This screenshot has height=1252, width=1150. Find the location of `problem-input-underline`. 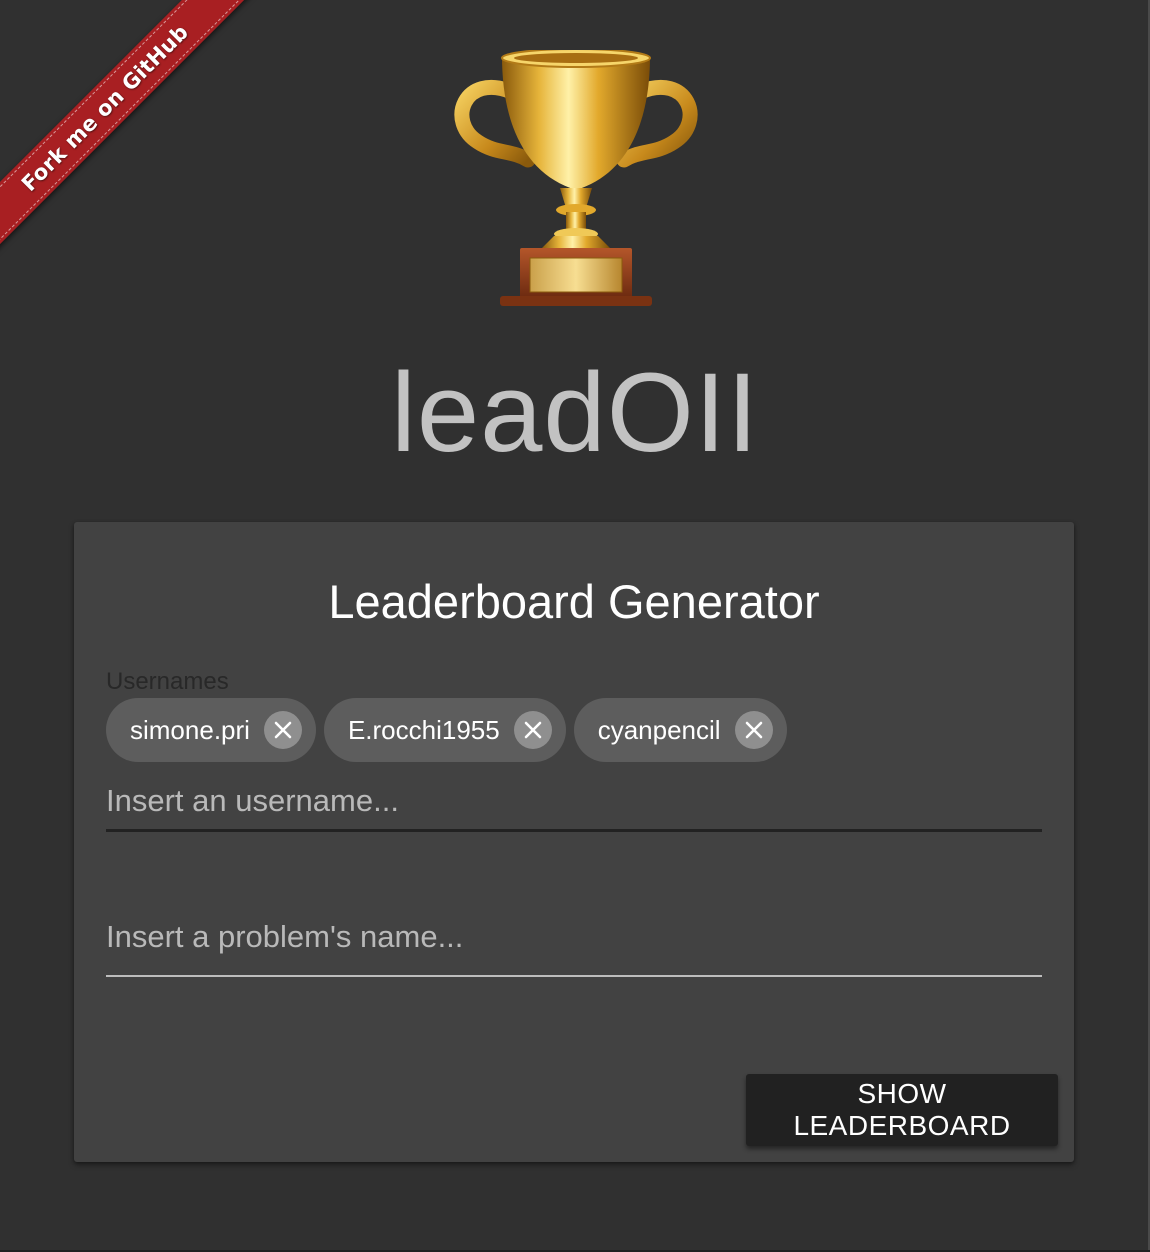

problem-input-underline is located at coordinates (574, 976).